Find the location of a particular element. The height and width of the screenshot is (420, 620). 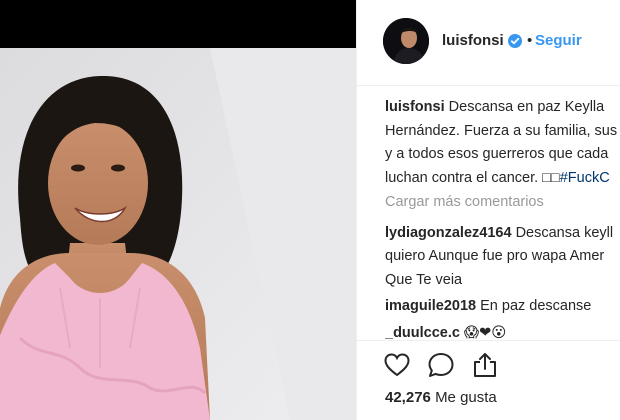

likes-count: 42,276 Me gusta is located at coordinates (441, 397).